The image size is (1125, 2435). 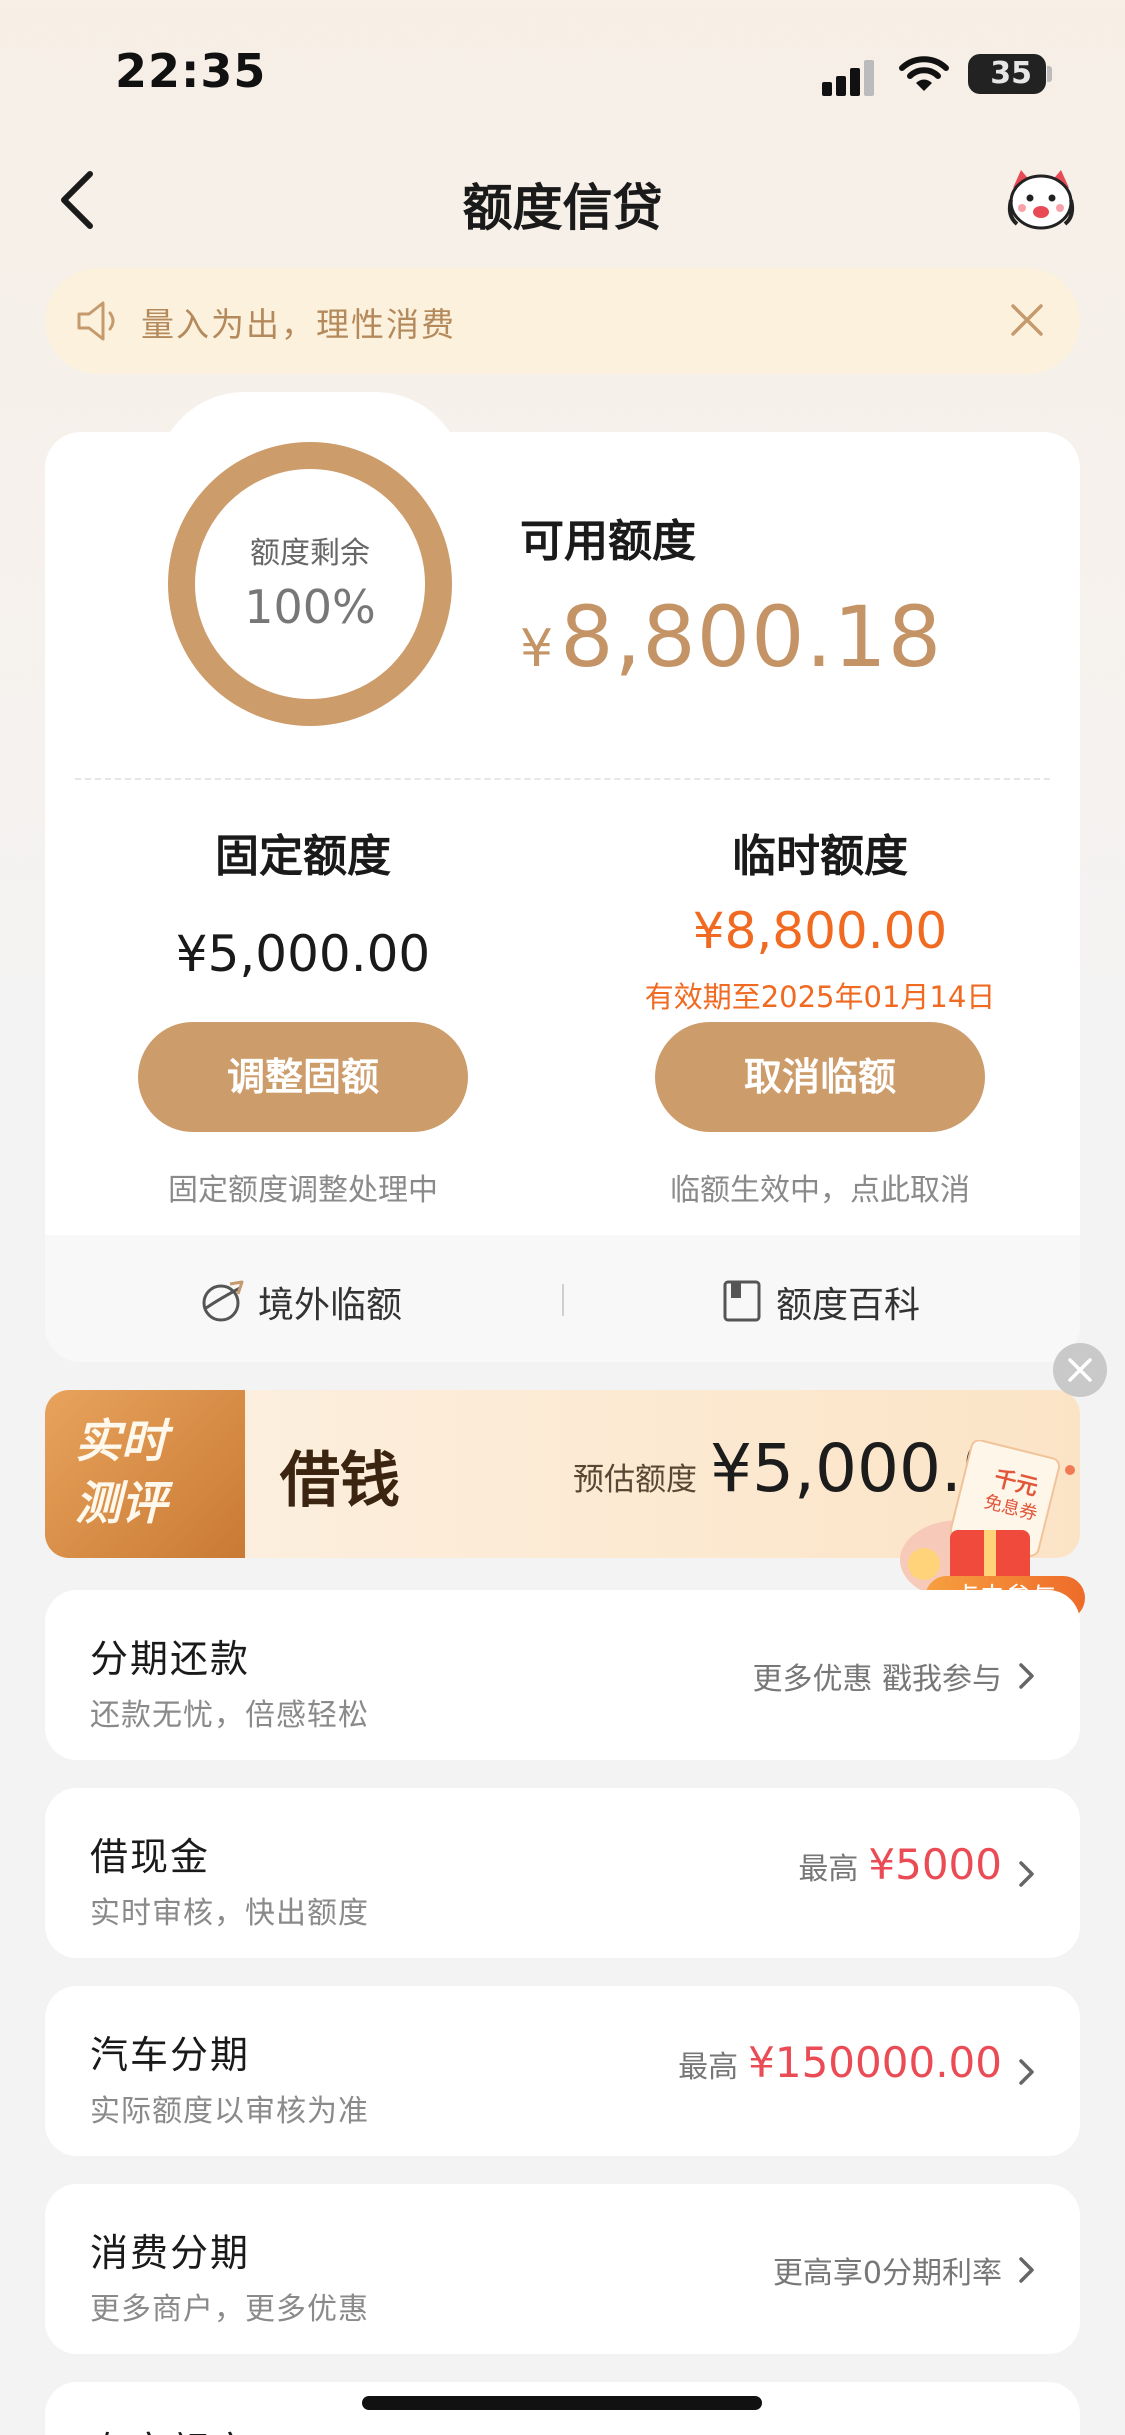 I want to click on list-item-title: 消费分期, so click(x=170, y=2253).